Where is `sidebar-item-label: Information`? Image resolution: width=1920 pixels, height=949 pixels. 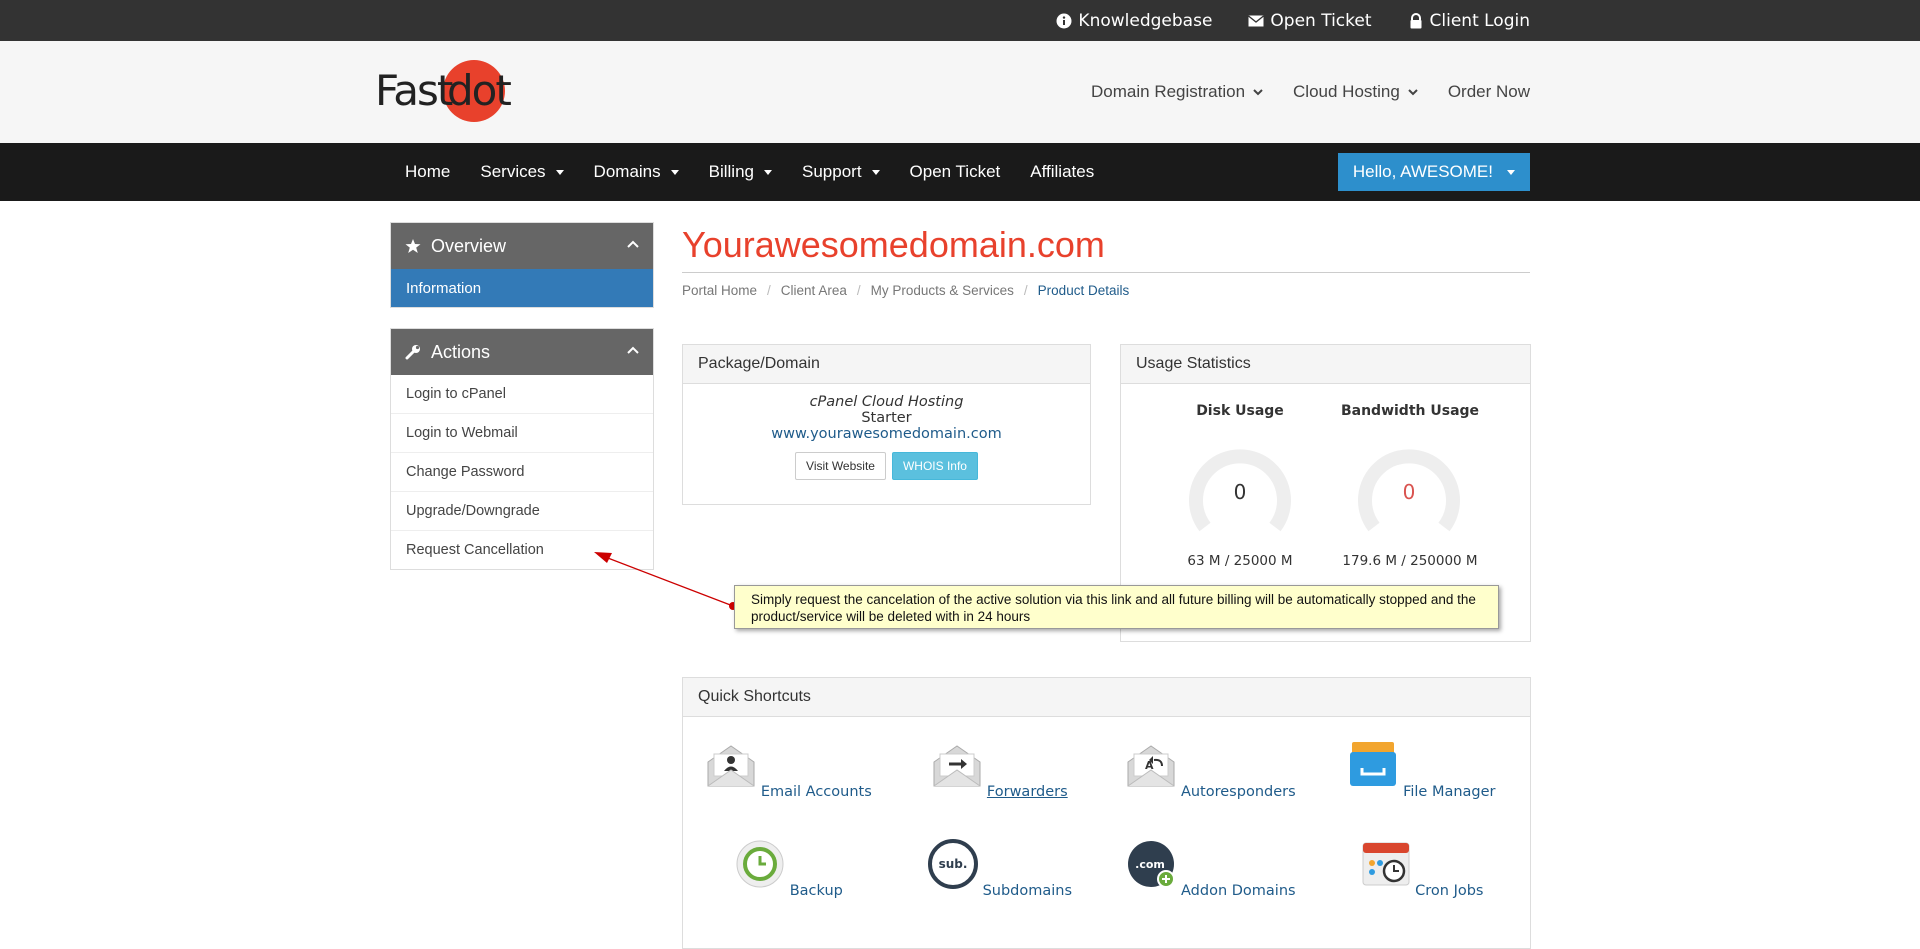
sidebar-item-label: Information is located at coordinates (444, 288).